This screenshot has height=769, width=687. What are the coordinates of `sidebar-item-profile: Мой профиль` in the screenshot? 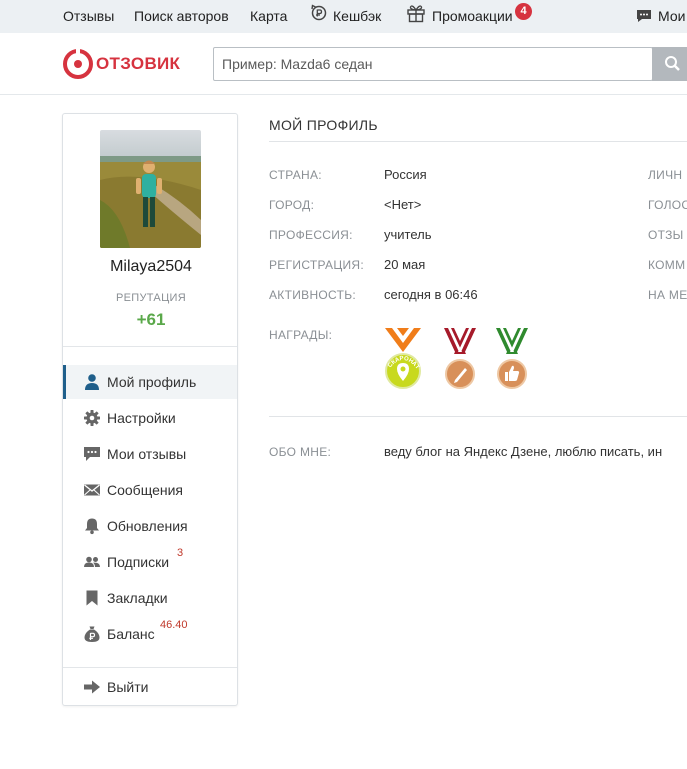 It's located at (150, 382).